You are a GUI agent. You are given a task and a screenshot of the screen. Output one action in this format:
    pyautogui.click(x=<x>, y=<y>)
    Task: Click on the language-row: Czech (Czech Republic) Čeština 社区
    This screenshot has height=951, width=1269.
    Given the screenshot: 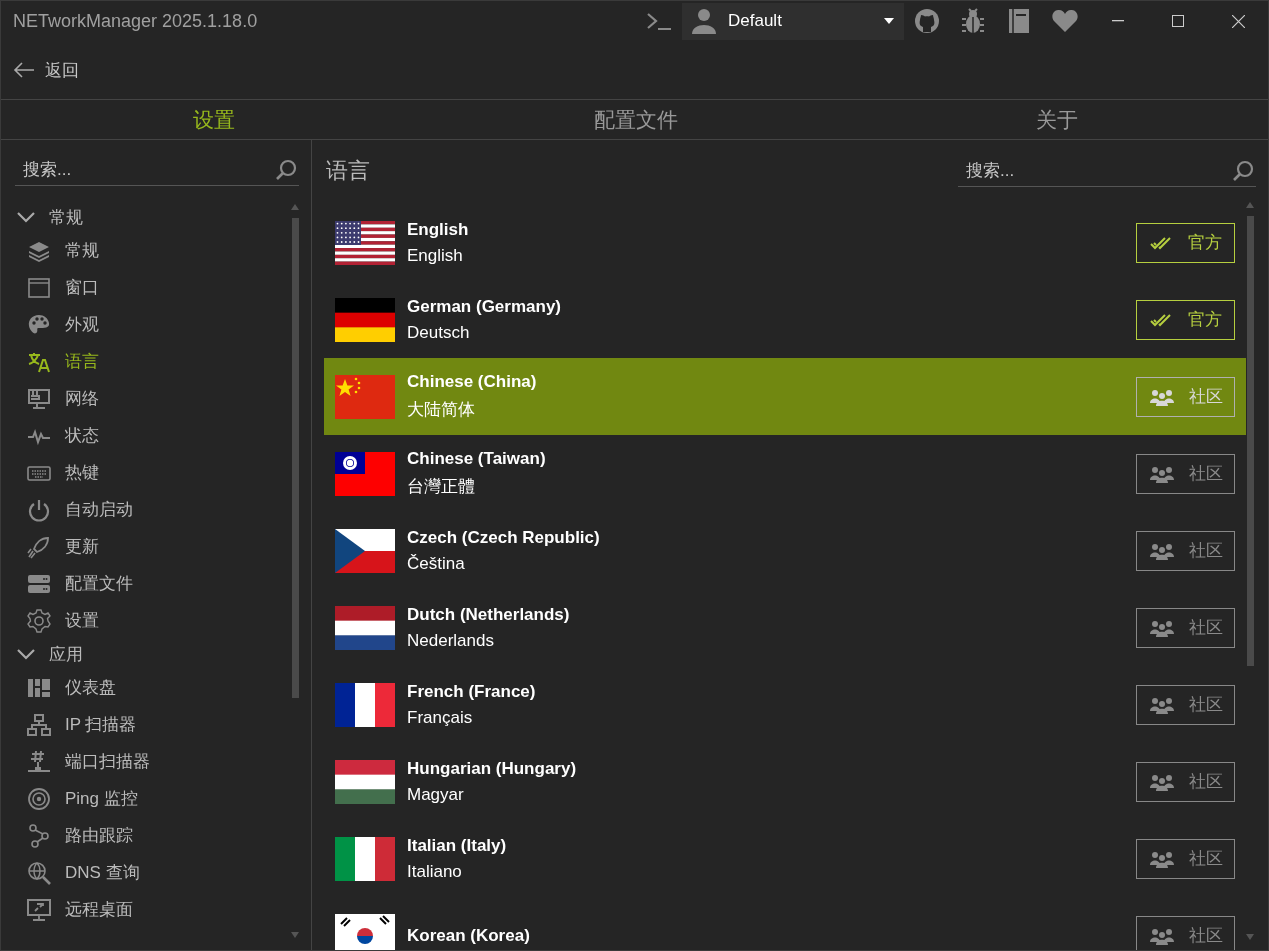 What is the action you would take?
    pyautogui.click(x=785, y=550)
    